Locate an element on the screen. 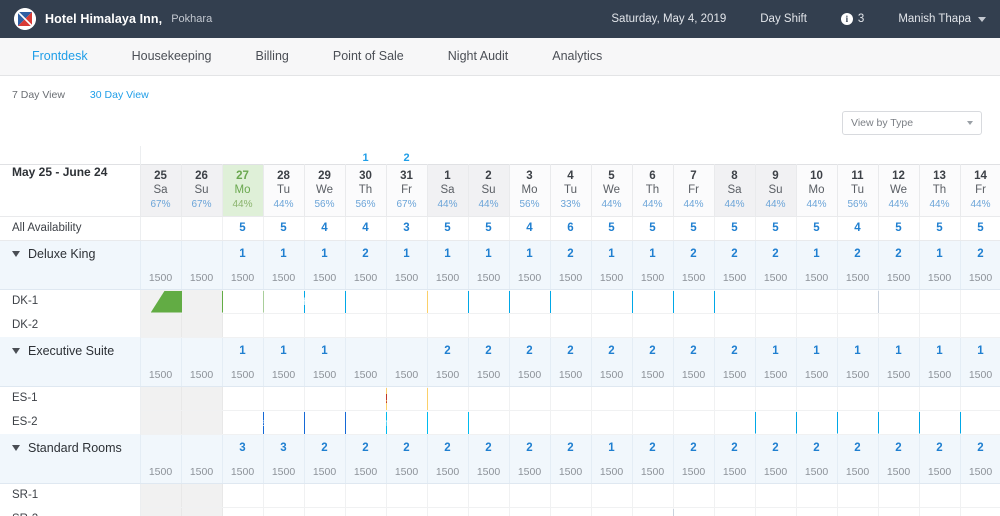  nav-item-frontdesk: Frontdesk is located at coordinates (60, 56).